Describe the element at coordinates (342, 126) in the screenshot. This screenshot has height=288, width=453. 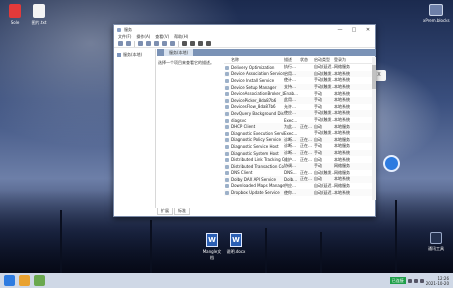
I see `cell-logon-as: 本地服务` at that location.